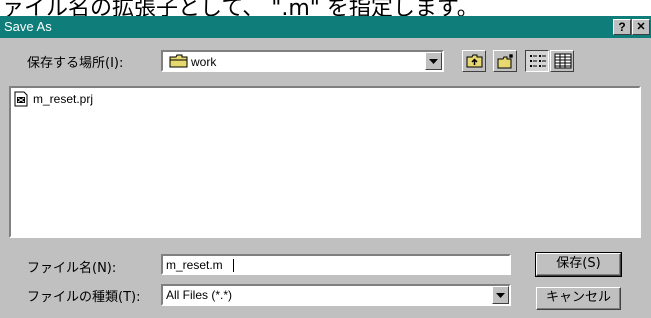  Describe the element at coordinates (336, 295) in the screenshot. I see `filetype-combo: All Files (*.*)` at that location.